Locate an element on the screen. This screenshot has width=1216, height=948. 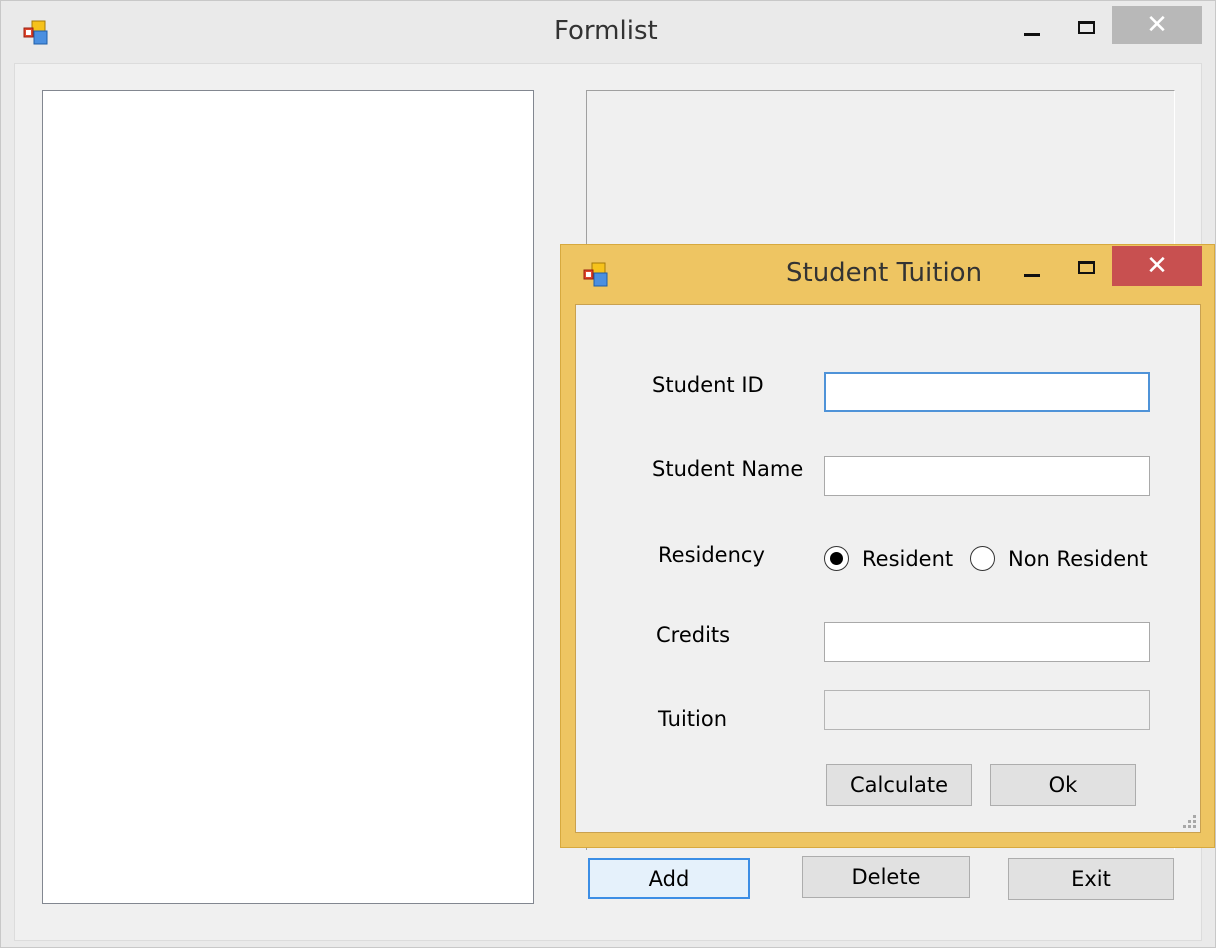
resize-grip-dots is located at coordinates (1189, 821).